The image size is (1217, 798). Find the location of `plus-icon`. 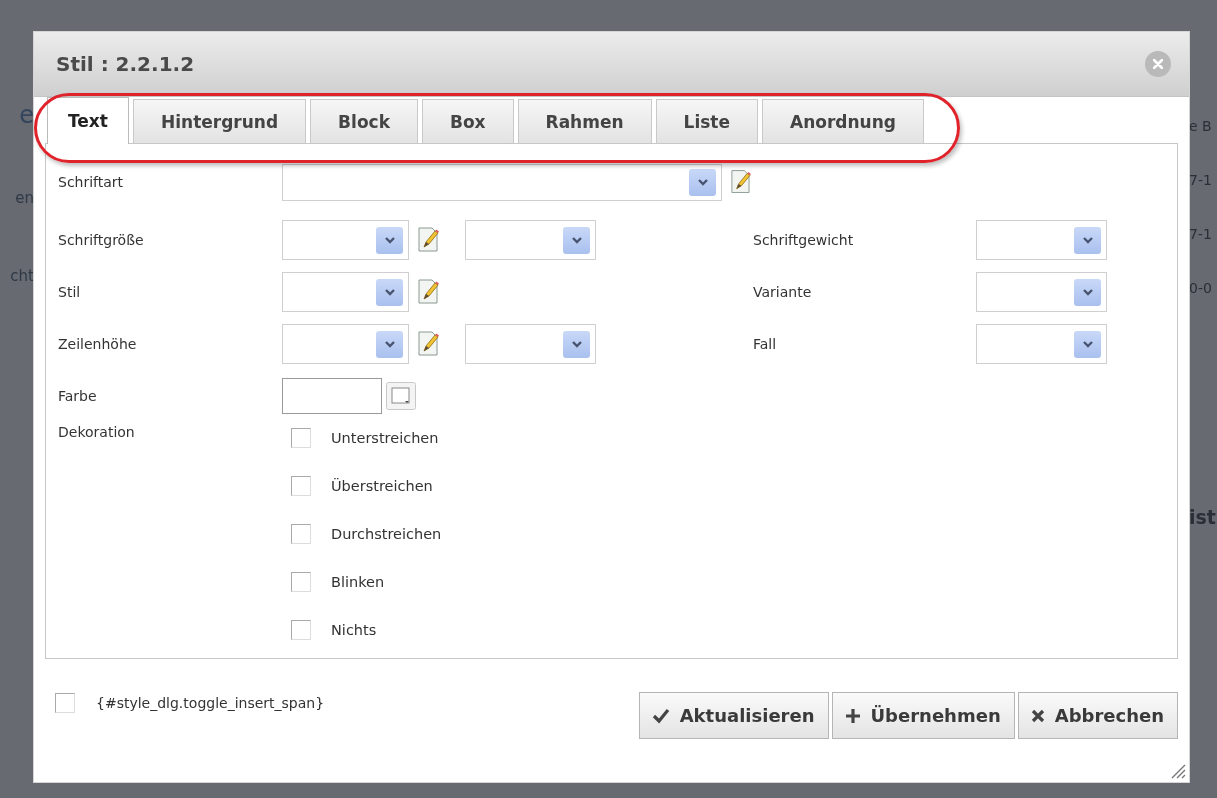

plus-icon is located at coordinates (852, 715).